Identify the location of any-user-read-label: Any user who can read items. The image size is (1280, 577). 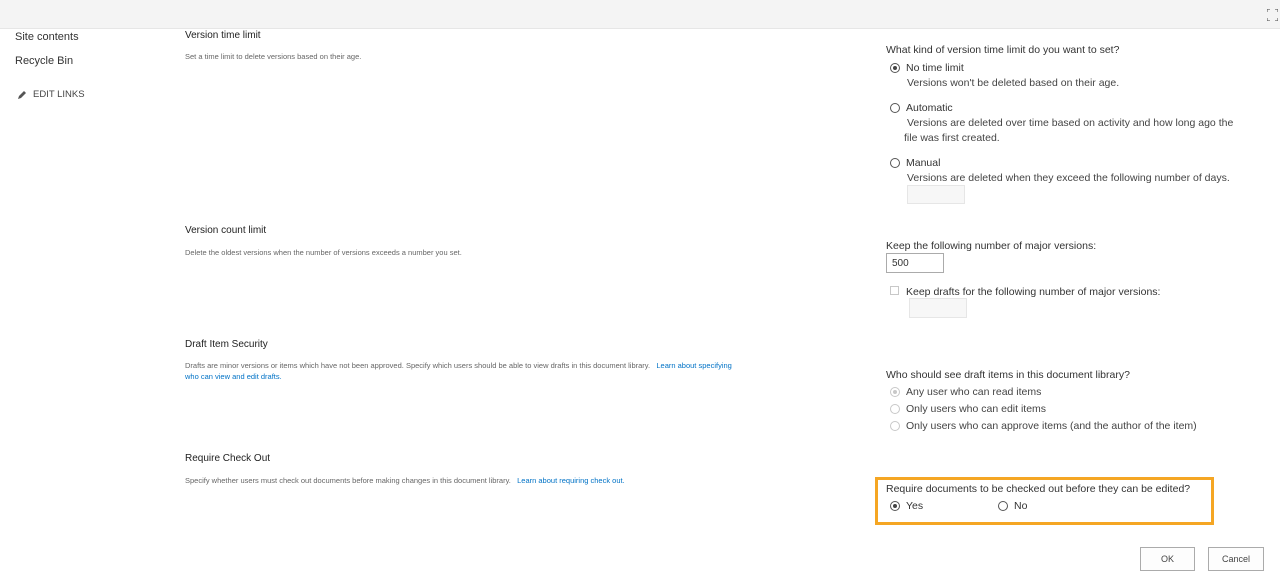
(974, 392).